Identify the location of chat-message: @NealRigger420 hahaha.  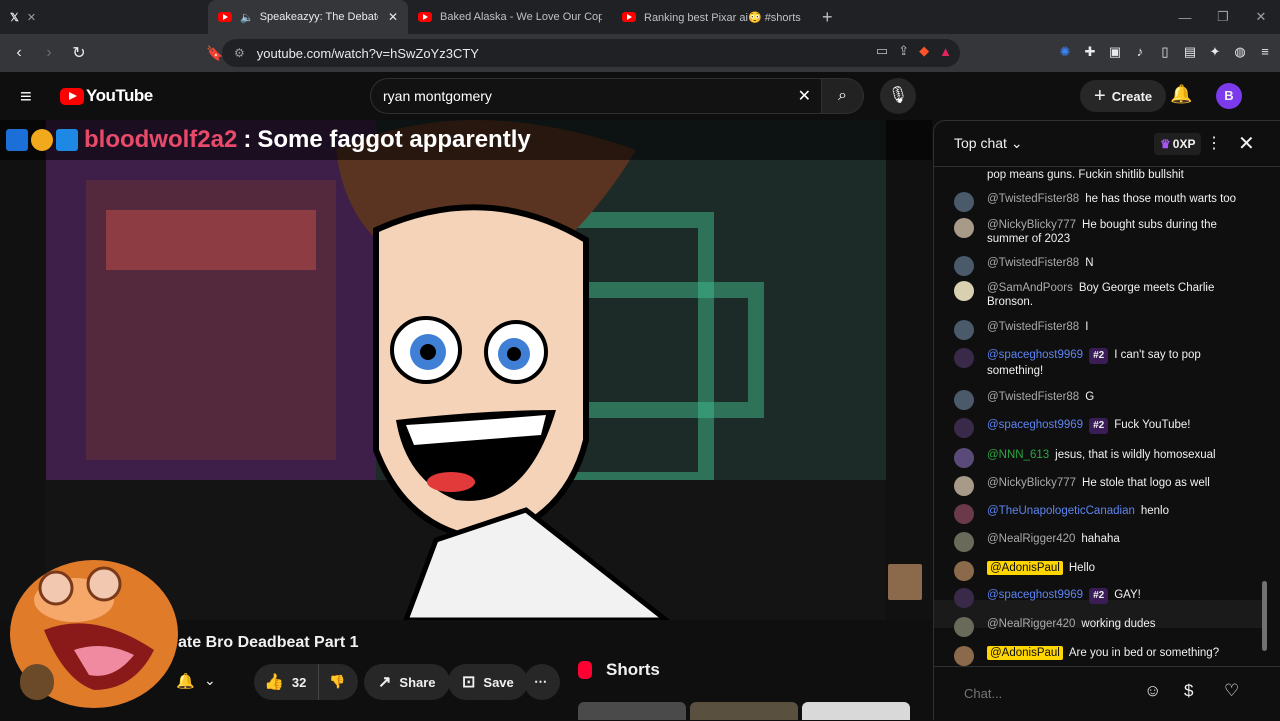
(1104, 542).